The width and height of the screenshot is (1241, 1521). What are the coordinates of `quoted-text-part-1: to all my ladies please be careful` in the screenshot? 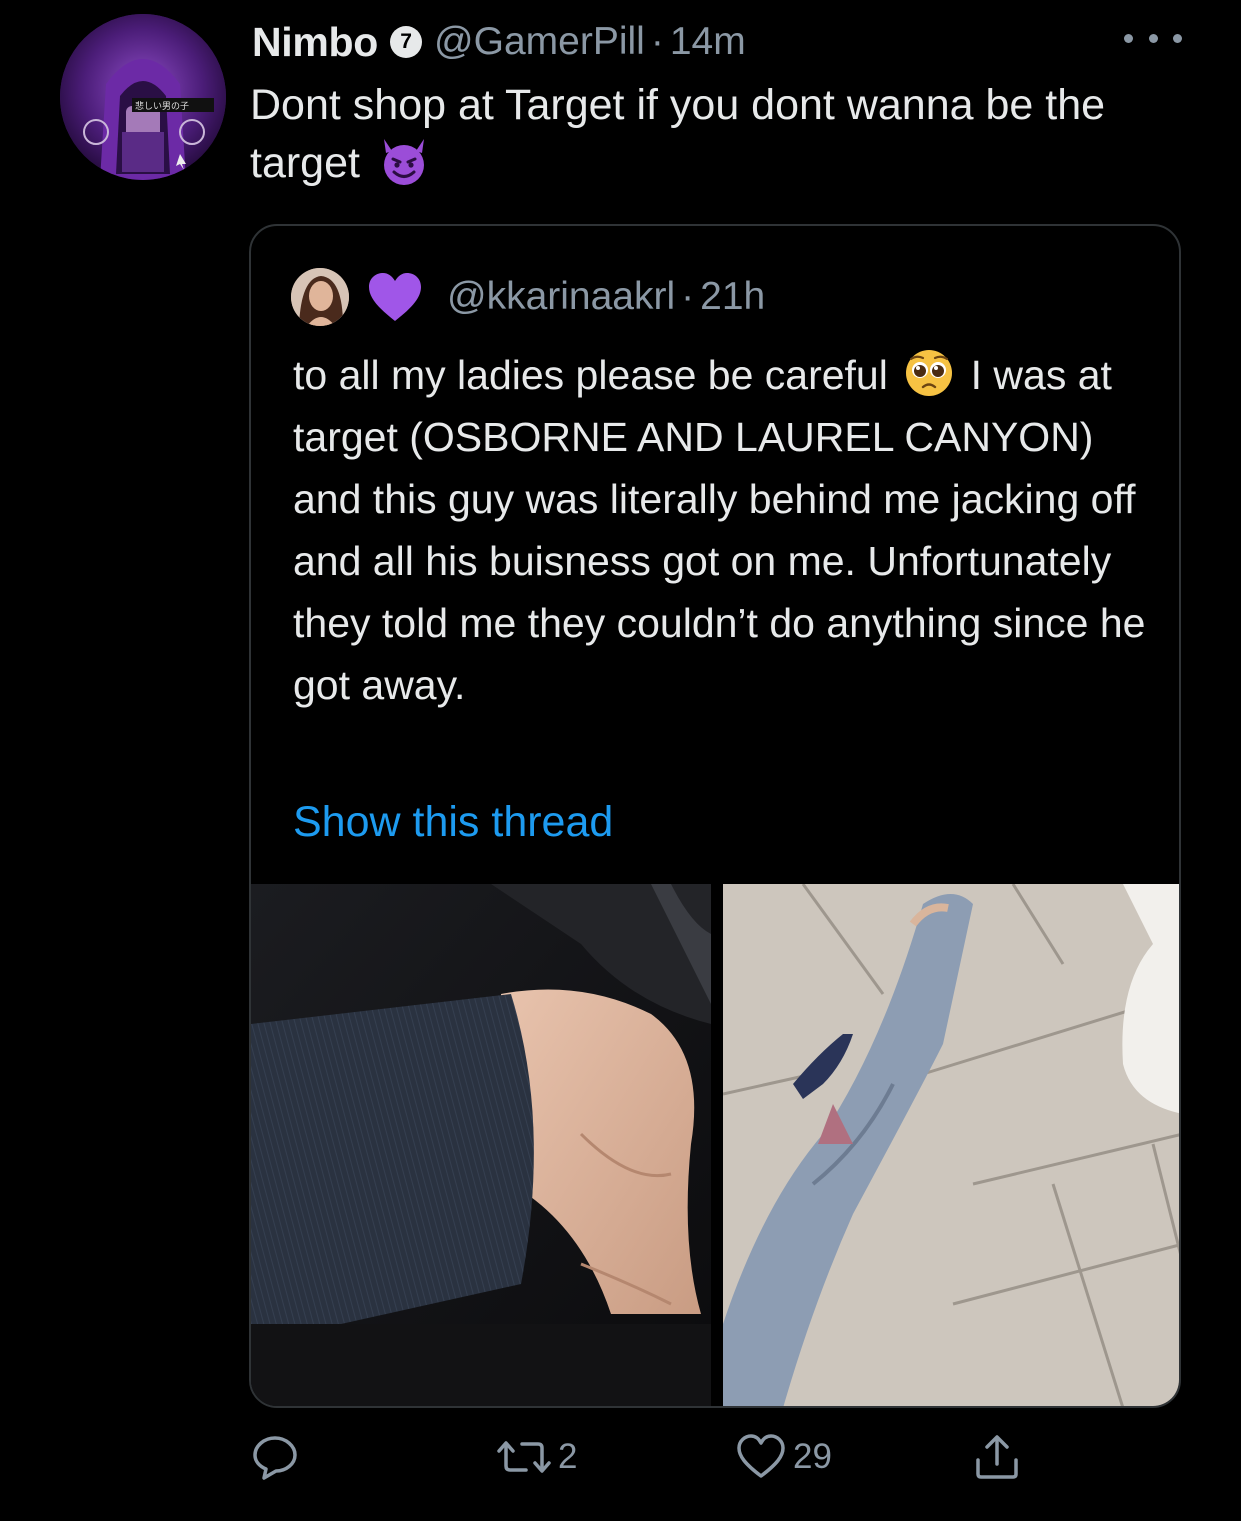 It's located at (590, 375).